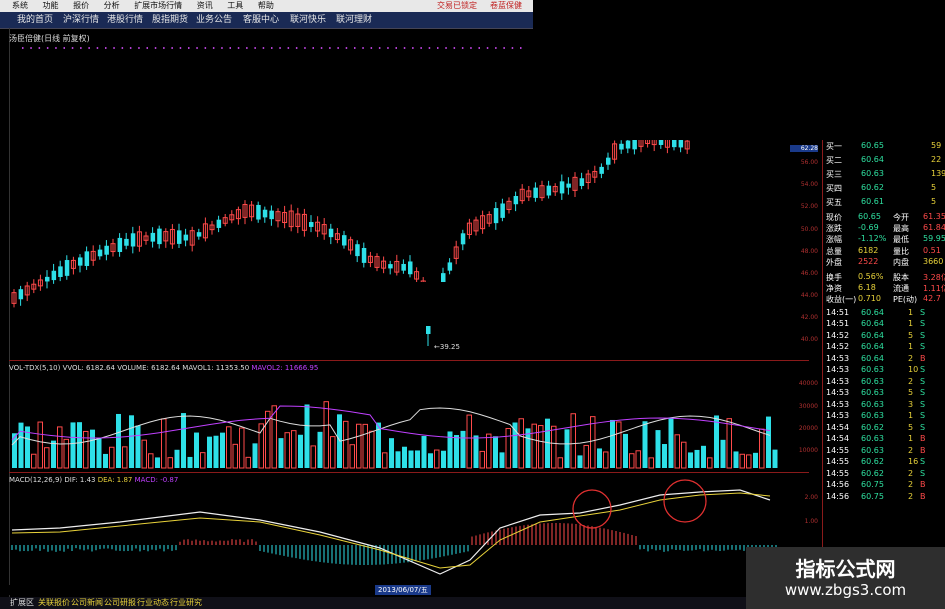  I want to click on stat-label: 净资, so click(834, 289).